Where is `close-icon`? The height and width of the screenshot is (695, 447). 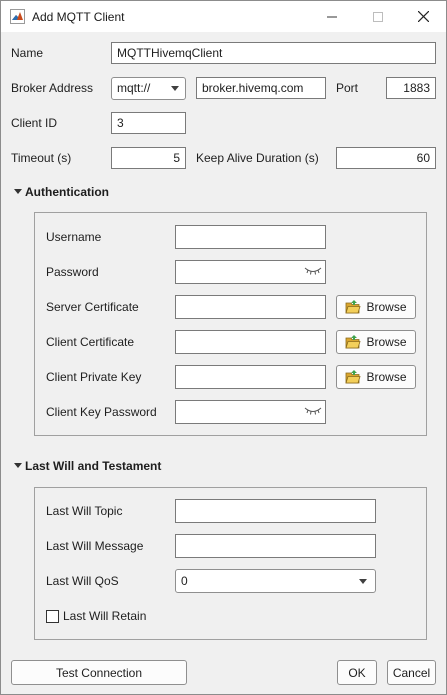
close-icon is located at coordinates (423, 16).